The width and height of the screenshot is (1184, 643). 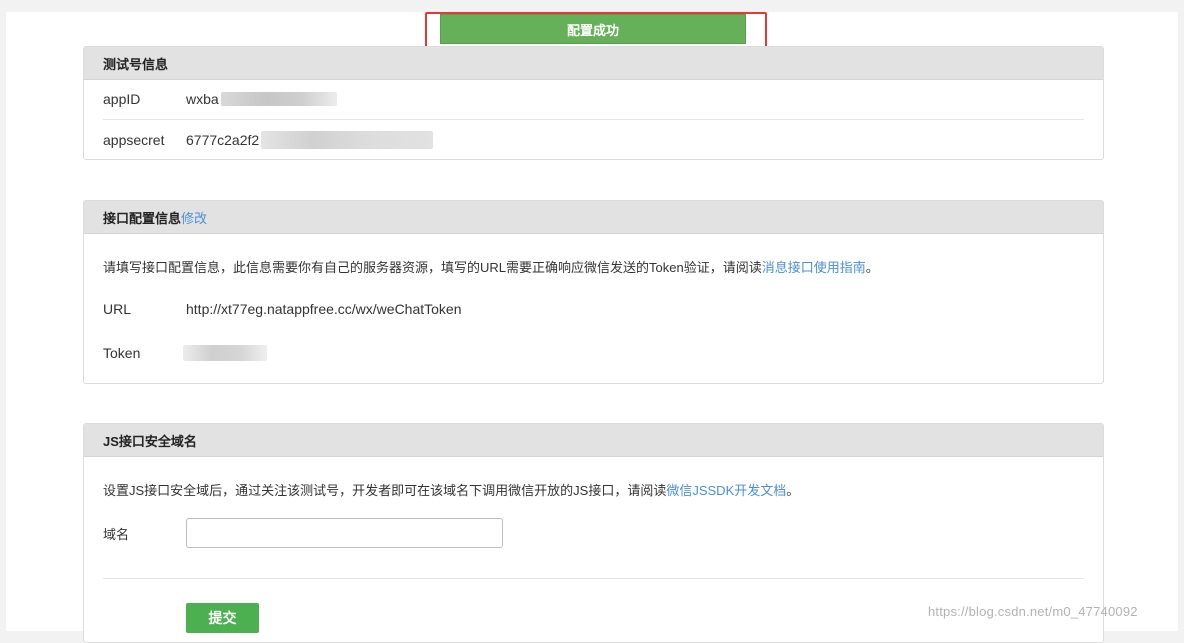 What do you see at coordinates (223, 140) in the screenshot?
I see `appsecret-value: 6777c2a2f2` at bounding box center [223, 140].